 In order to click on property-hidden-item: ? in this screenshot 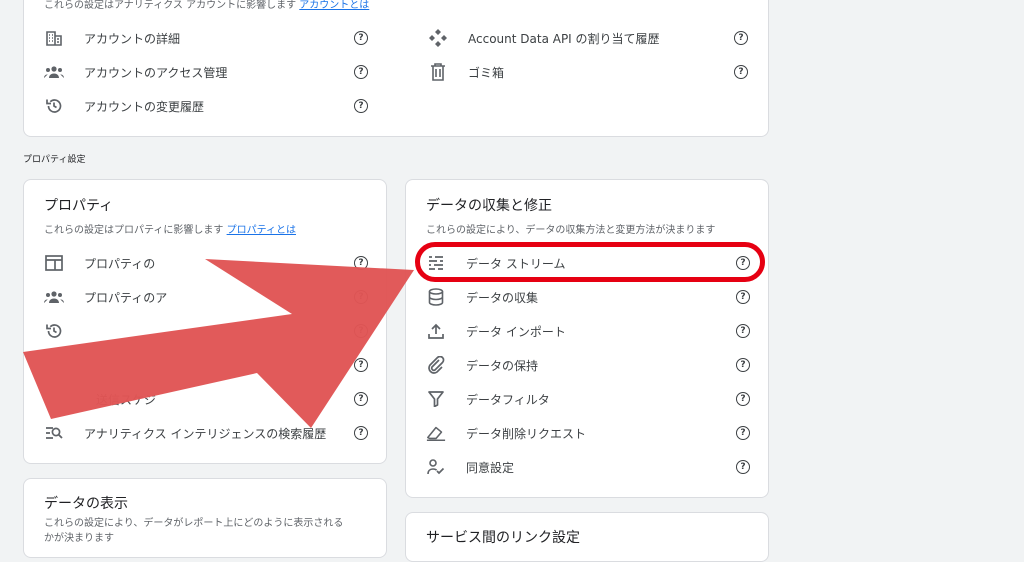, I will do `click(206, 365)`.